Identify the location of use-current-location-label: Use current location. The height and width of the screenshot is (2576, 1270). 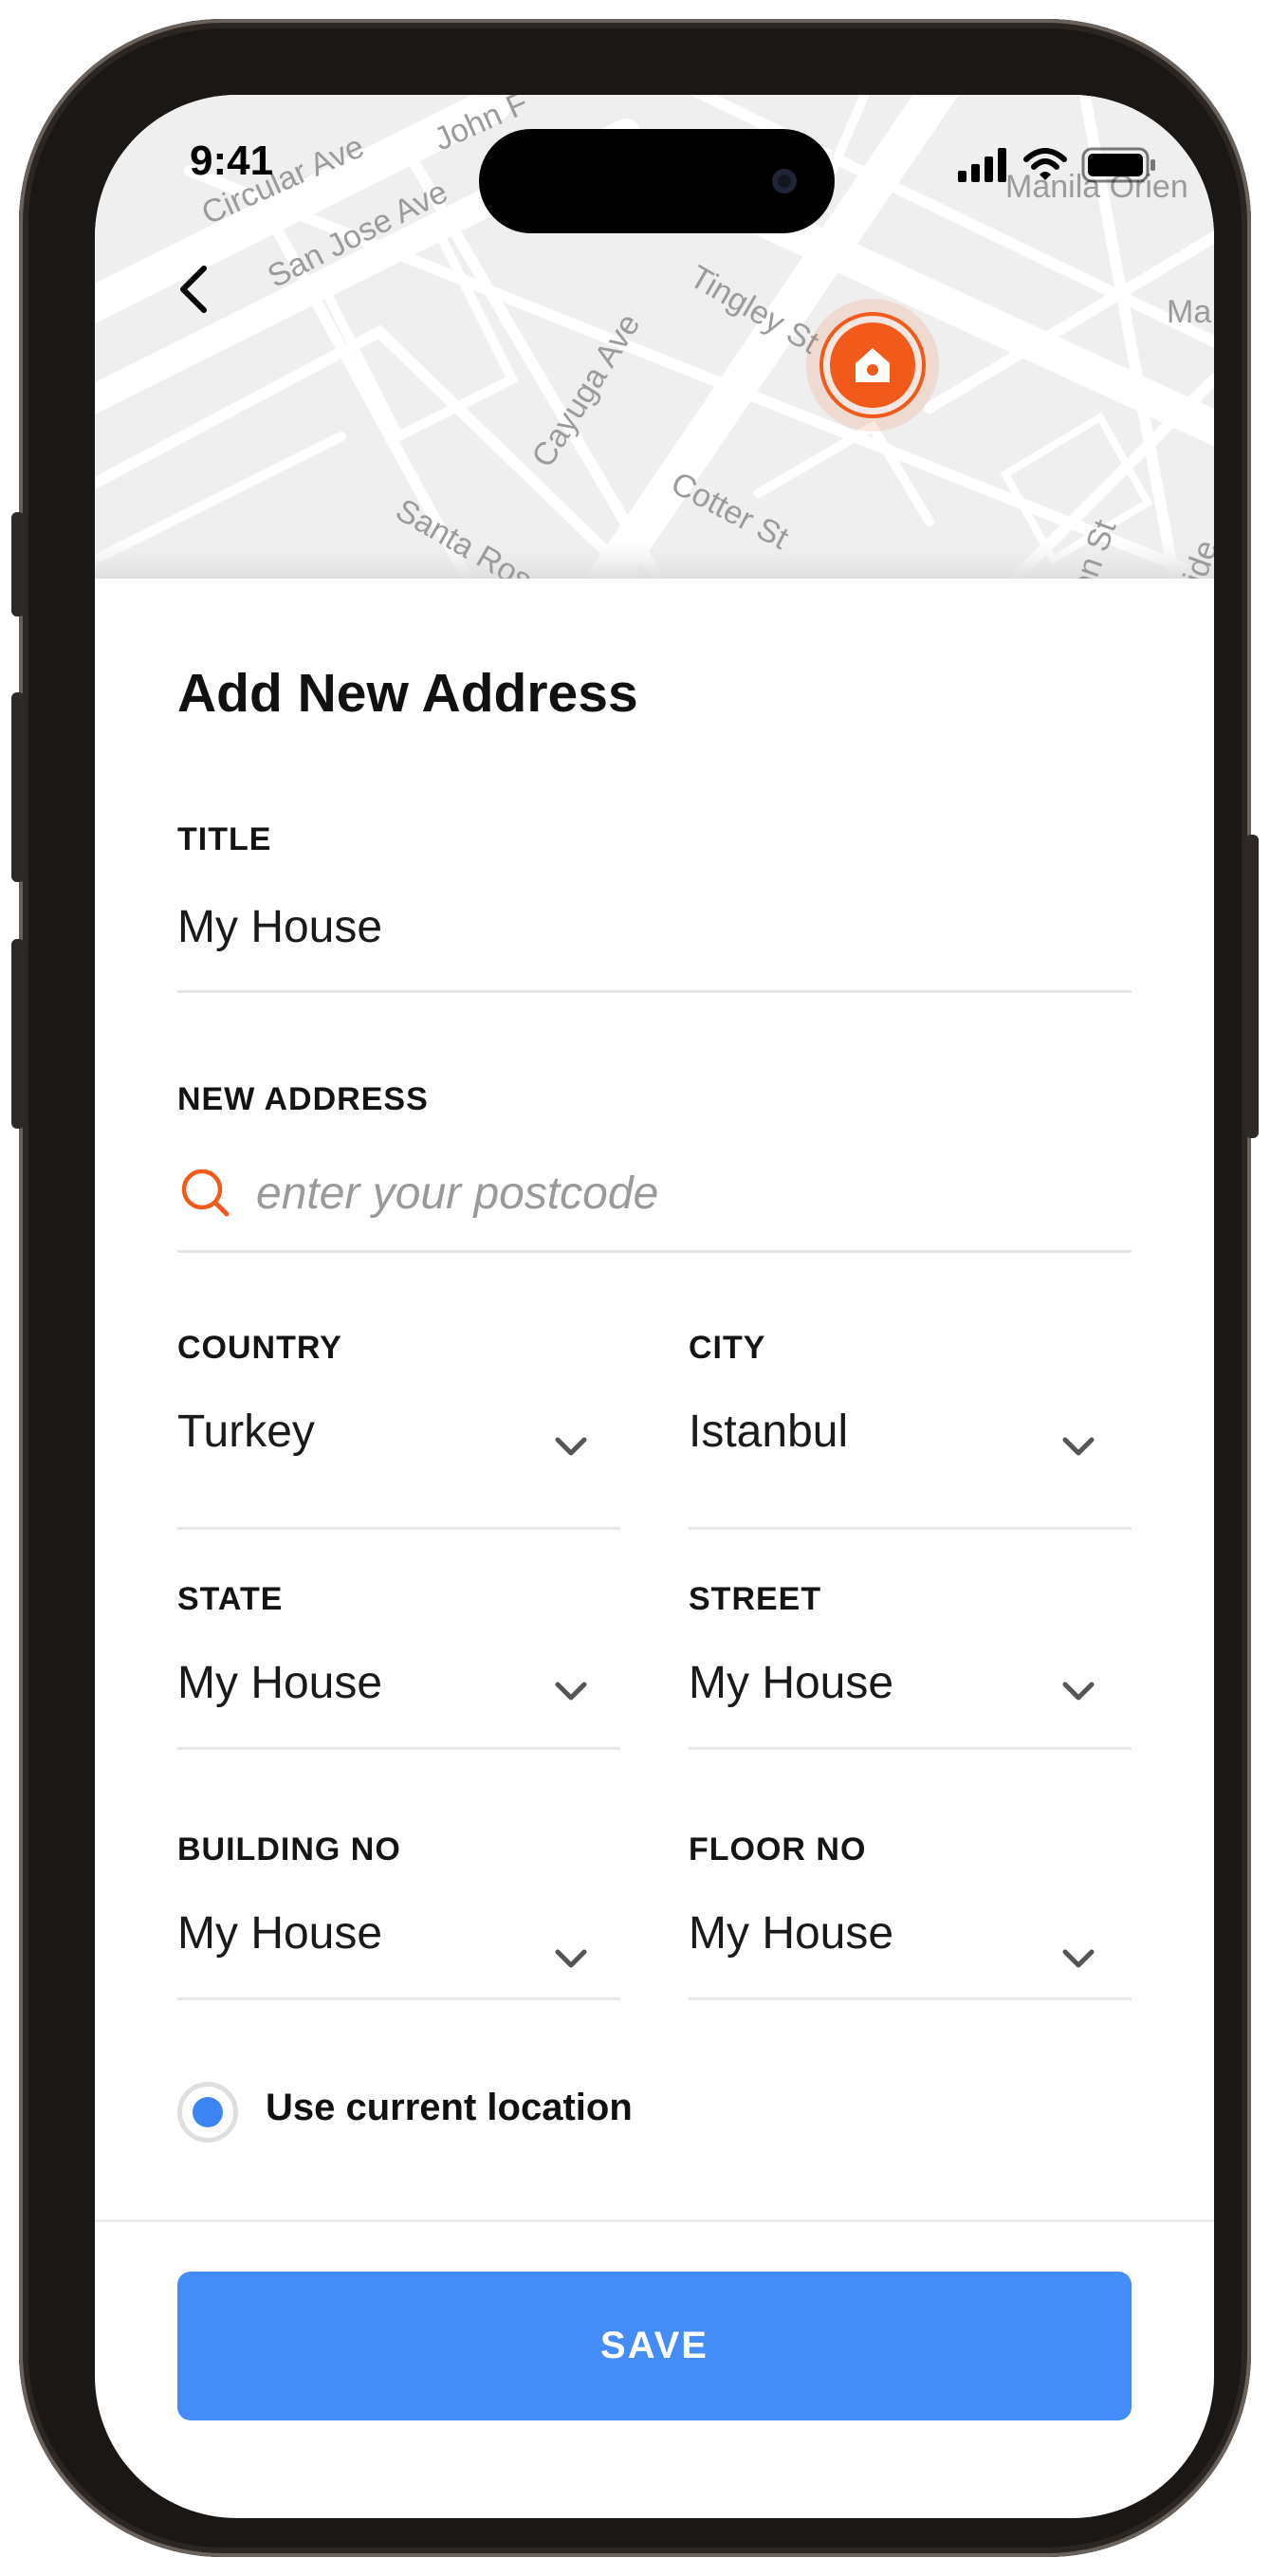
(449, 2108).